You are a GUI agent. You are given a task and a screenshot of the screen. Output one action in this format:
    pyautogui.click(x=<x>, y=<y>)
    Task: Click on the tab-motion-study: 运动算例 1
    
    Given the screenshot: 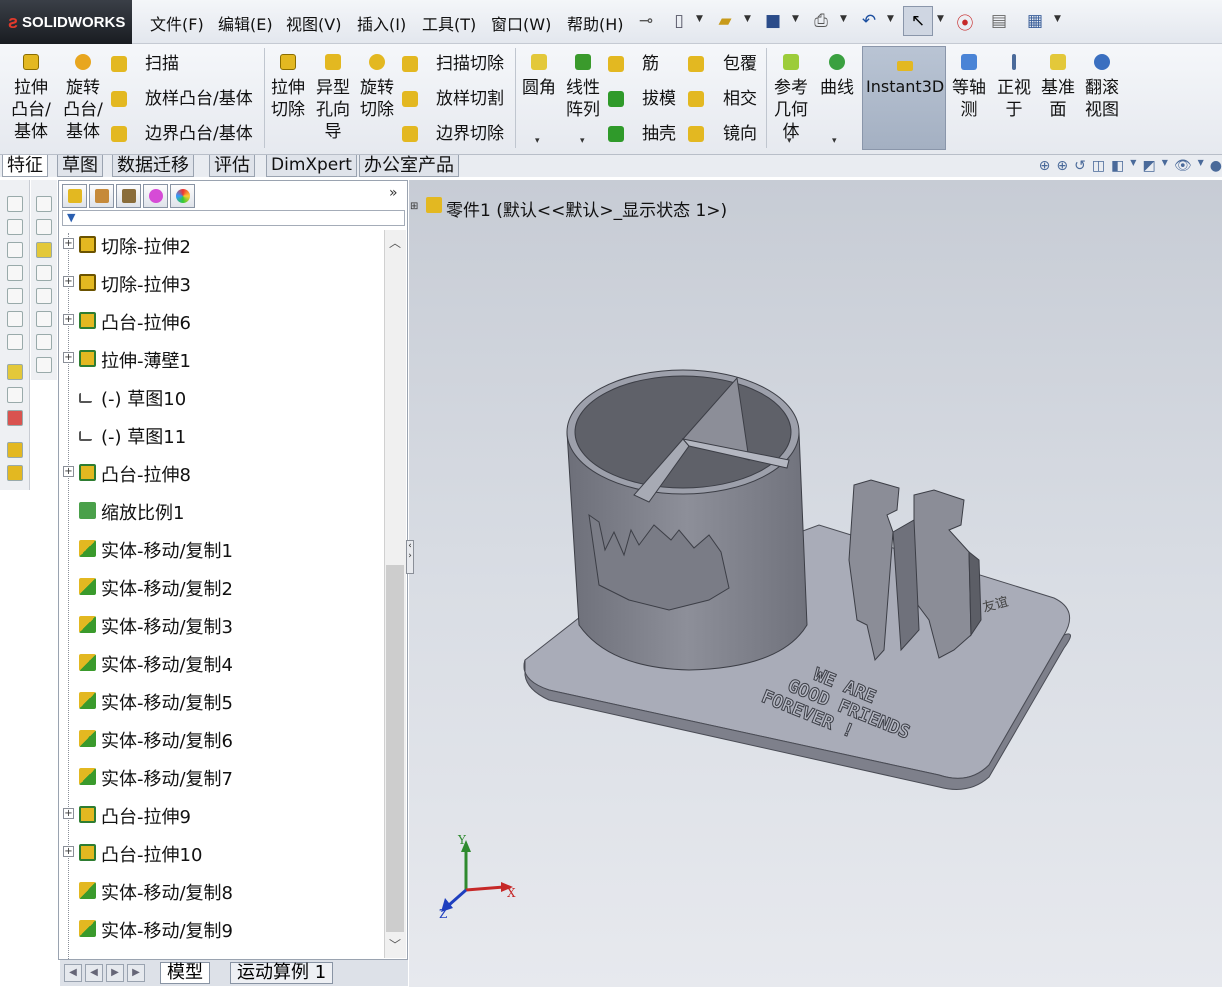 What is the action you would take?
    pyautogui.click(x=282, y=973)
    